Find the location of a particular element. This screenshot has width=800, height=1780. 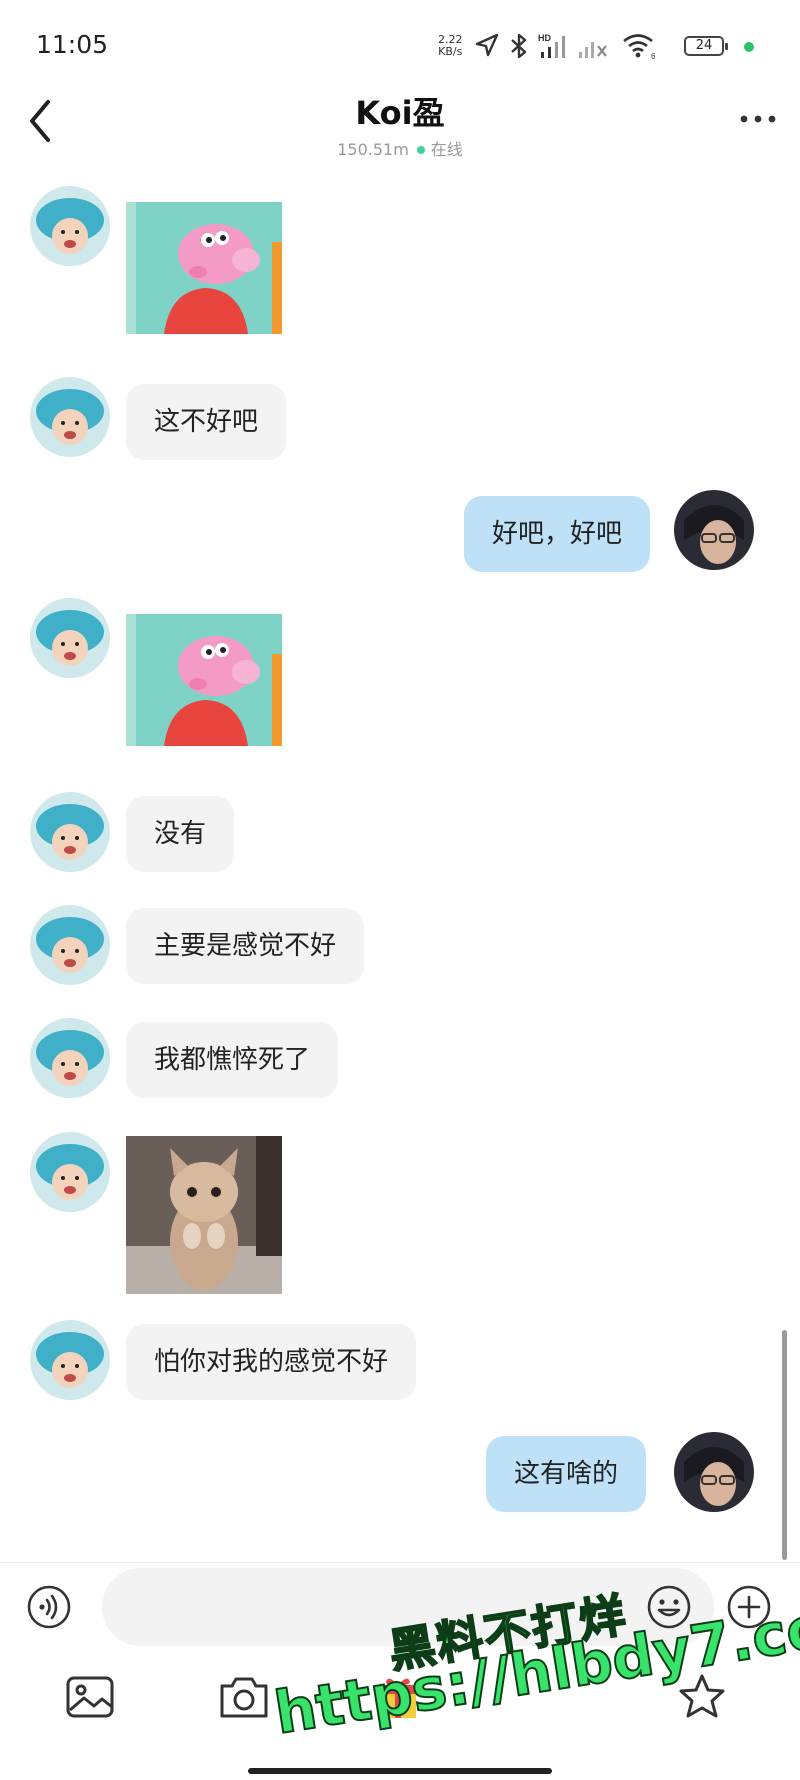

online-status: 在线 is located at coordinates (446, 149).